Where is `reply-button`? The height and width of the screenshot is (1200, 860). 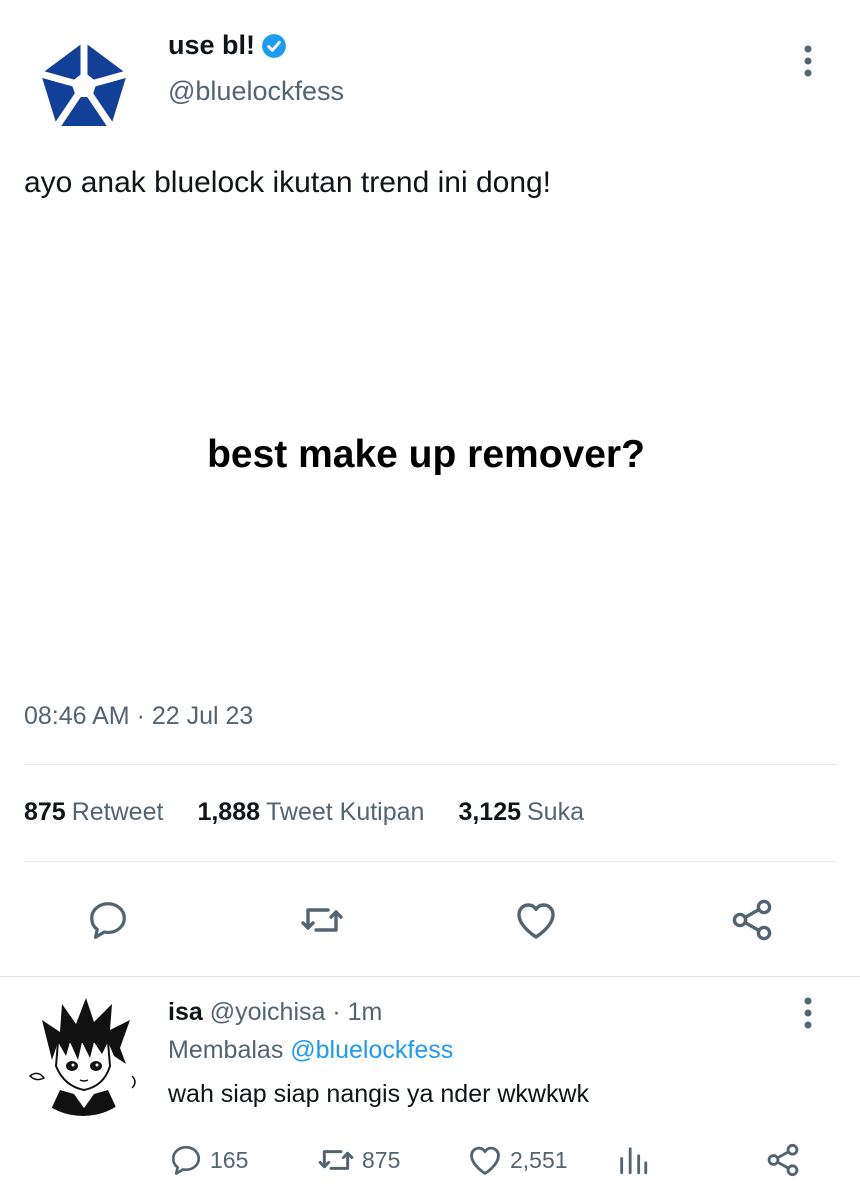 reply-button is located at coordinates (108, 920).